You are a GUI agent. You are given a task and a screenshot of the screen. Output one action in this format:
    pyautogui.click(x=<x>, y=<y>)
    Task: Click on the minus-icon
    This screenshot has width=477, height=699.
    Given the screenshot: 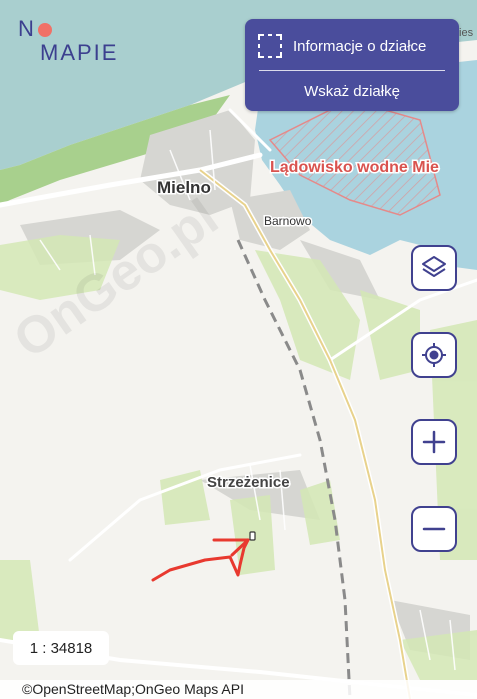 What is the action you would take?
    pyautogui.click(x=434, y=529)
    